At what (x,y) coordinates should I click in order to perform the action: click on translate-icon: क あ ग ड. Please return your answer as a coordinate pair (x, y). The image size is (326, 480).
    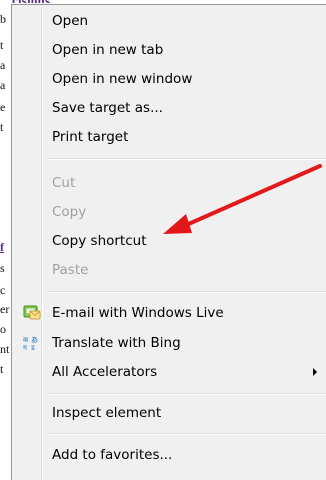
    Looking at the image, I should click on (32, 343).